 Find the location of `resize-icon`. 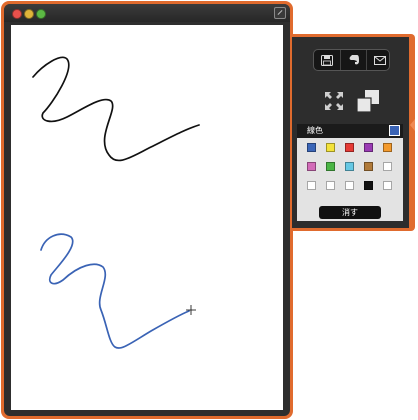

resize-icon is located at coordinates (280, 13).